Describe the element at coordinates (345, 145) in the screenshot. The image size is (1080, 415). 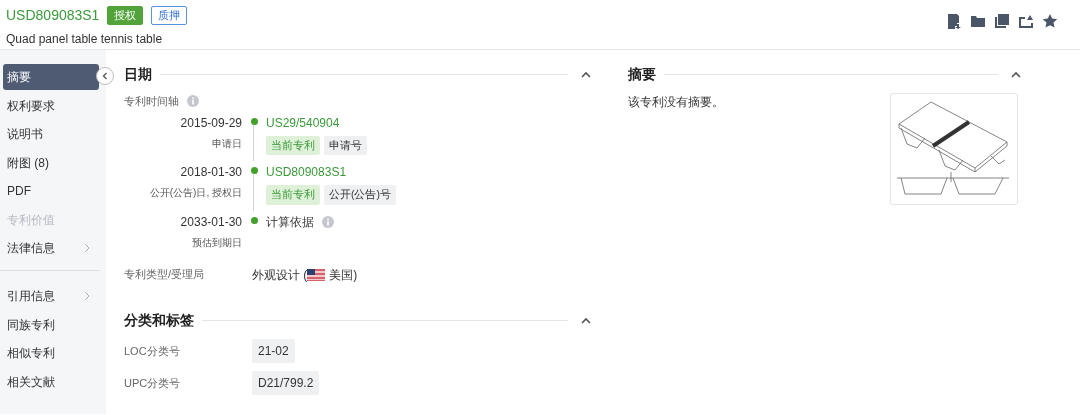
I see `tag-label: 申请号` at that location.